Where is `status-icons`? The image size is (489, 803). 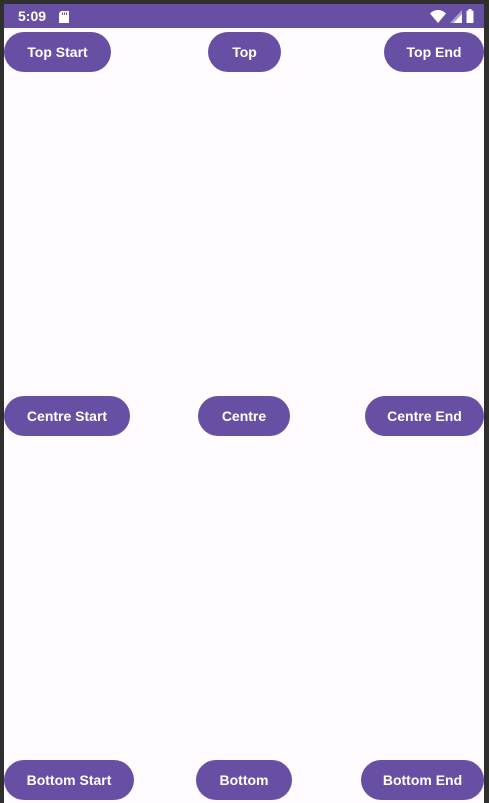 status-icons is located at coordinates (452, 16).